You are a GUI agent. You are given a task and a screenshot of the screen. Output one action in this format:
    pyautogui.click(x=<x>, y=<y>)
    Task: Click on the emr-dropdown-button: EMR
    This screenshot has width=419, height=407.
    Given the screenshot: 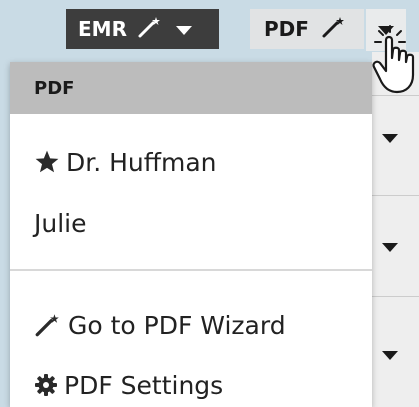 What is the action you would take?
    pyautogui.click(x=142, y=29)
    